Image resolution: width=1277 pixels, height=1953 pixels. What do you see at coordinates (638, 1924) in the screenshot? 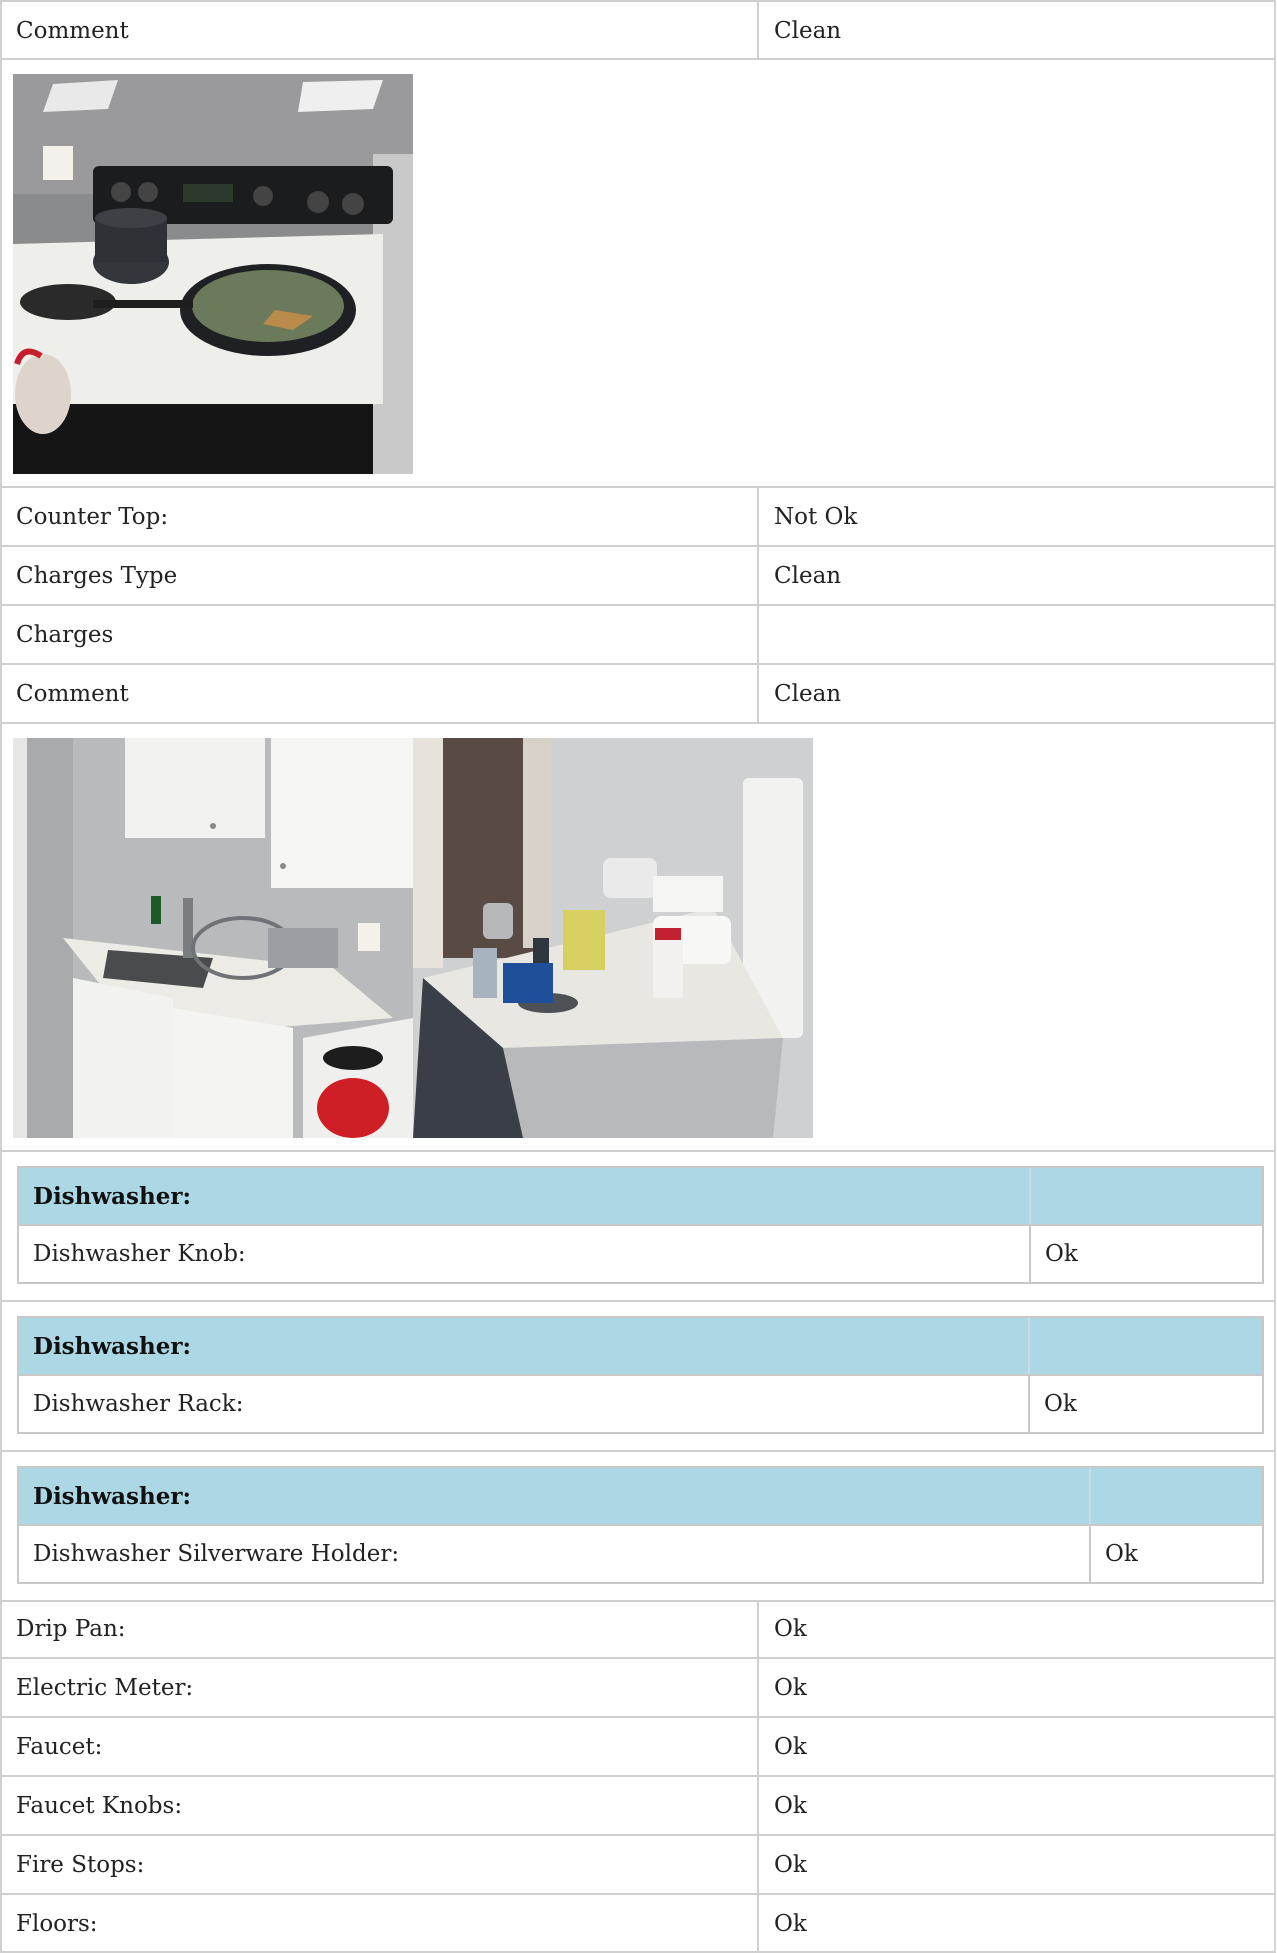
I see `table-row: Floors: Ok` at bounding box center [638, 1924].